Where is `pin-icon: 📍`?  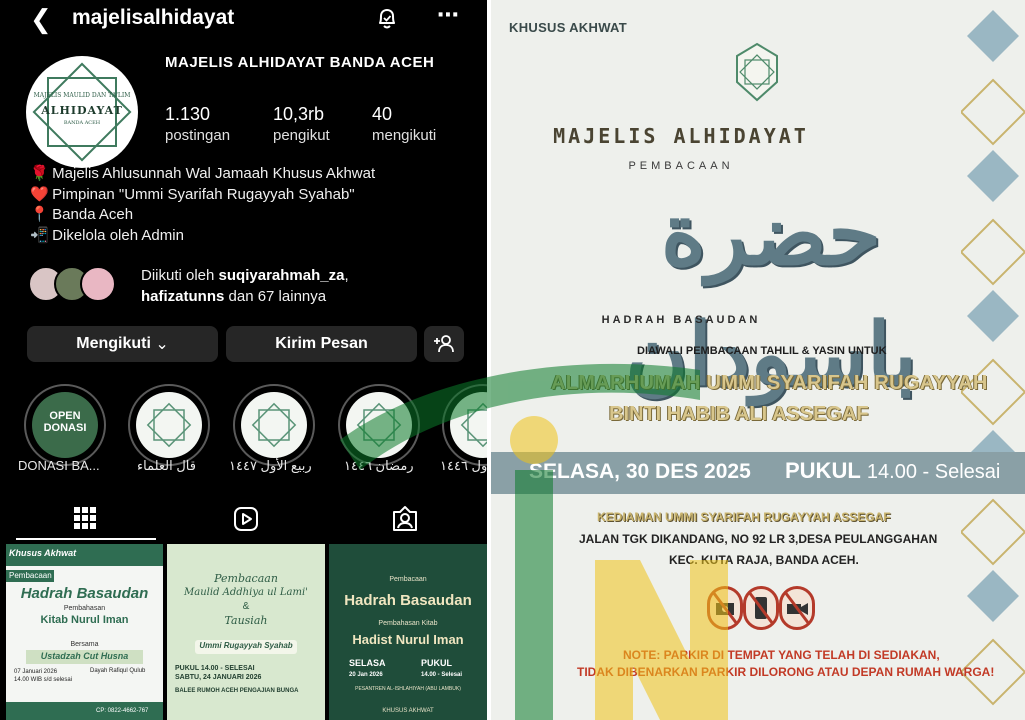
pin-icon: 📍 is located at coordinates (39, 214).